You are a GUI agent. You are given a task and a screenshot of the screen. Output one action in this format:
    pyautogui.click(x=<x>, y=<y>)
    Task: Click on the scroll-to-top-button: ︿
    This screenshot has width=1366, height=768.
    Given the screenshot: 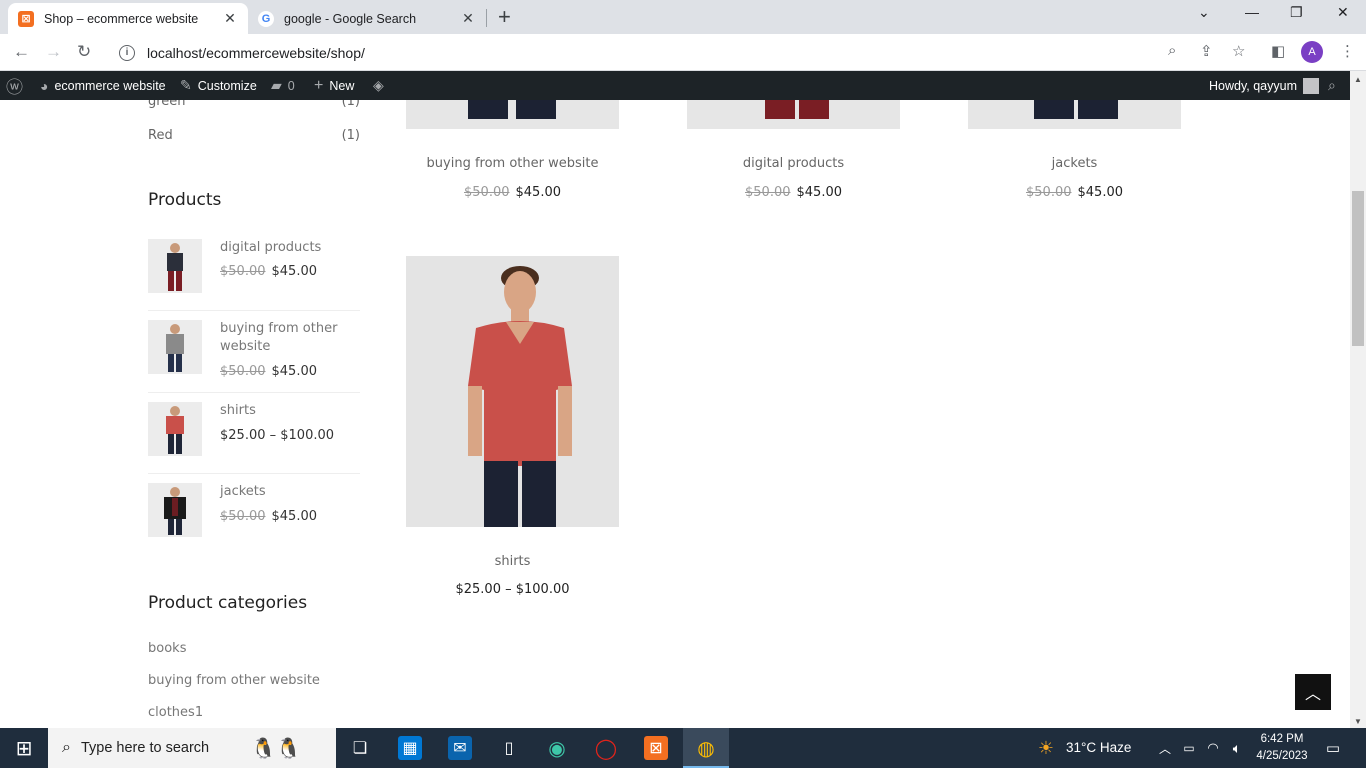 What is the action you would take?
    pyautogui.click(x=1313, y=692)
    